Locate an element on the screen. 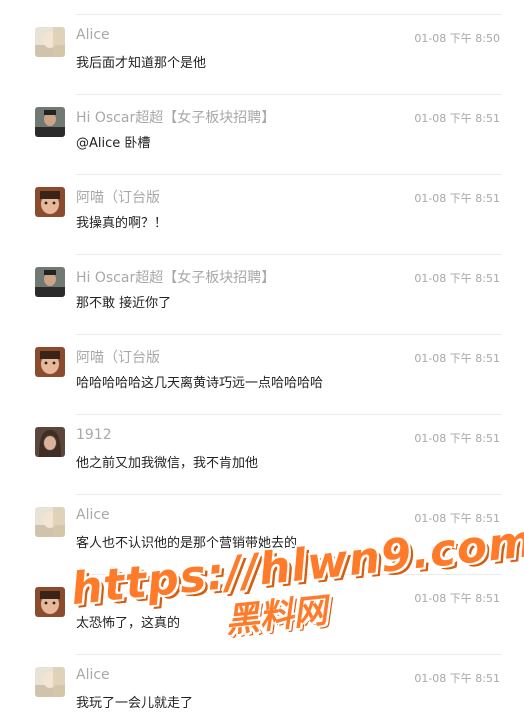 The width and height of the screenshot is (524, 722). comment-text: 我玩了一会儿就走了 is located at coordinates (135, 703).